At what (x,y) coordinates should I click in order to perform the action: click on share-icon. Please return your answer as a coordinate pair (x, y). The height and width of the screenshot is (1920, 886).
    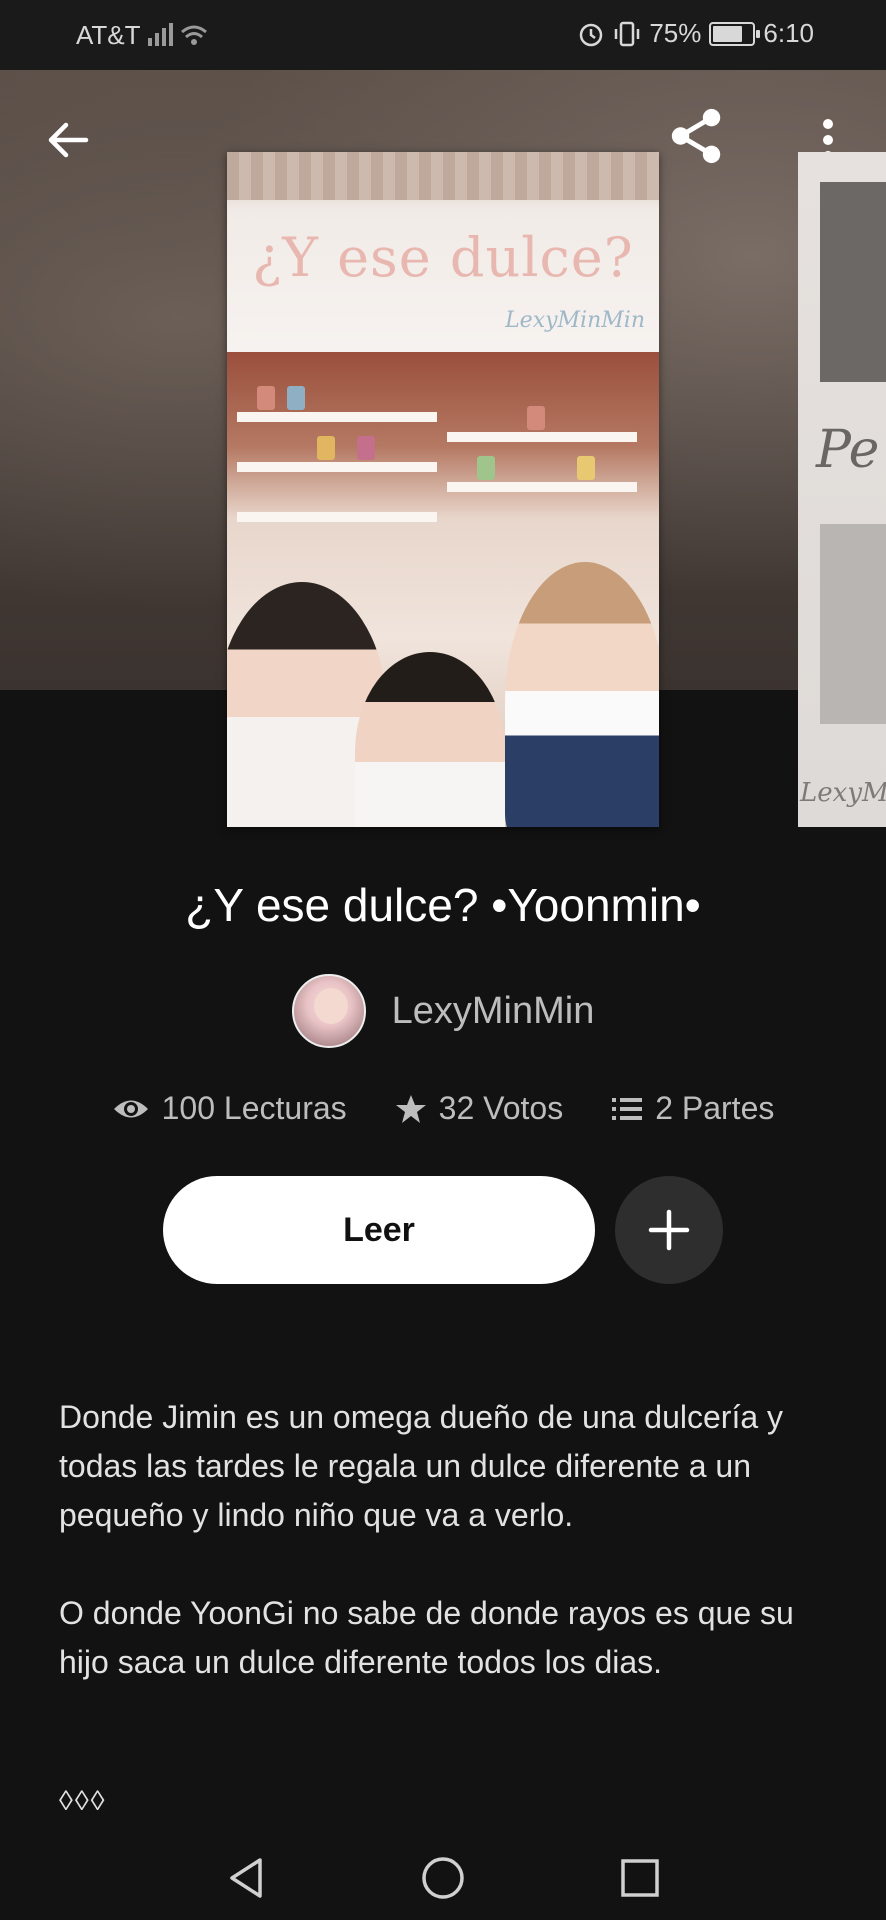
    Looking at the image, I should click on (696, 136).